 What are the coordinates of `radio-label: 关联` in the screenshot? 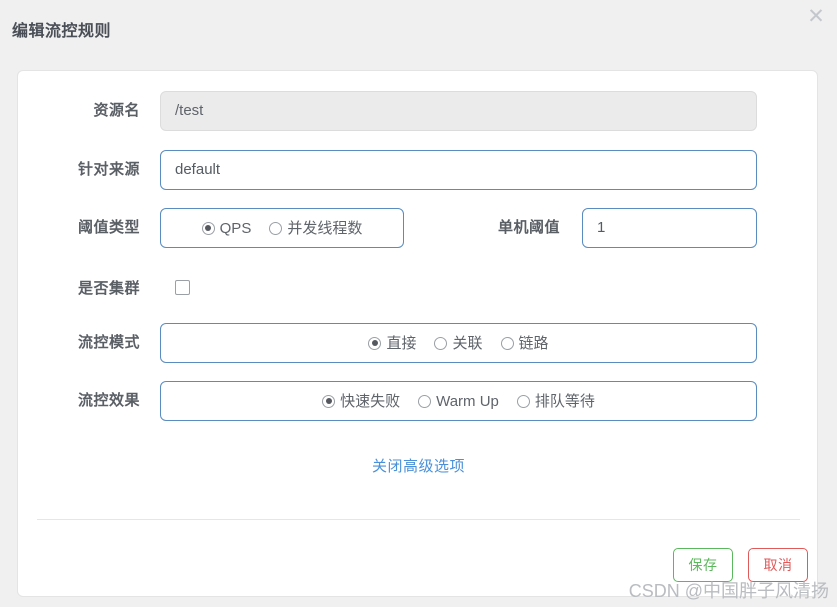 It's located at (467, 343).